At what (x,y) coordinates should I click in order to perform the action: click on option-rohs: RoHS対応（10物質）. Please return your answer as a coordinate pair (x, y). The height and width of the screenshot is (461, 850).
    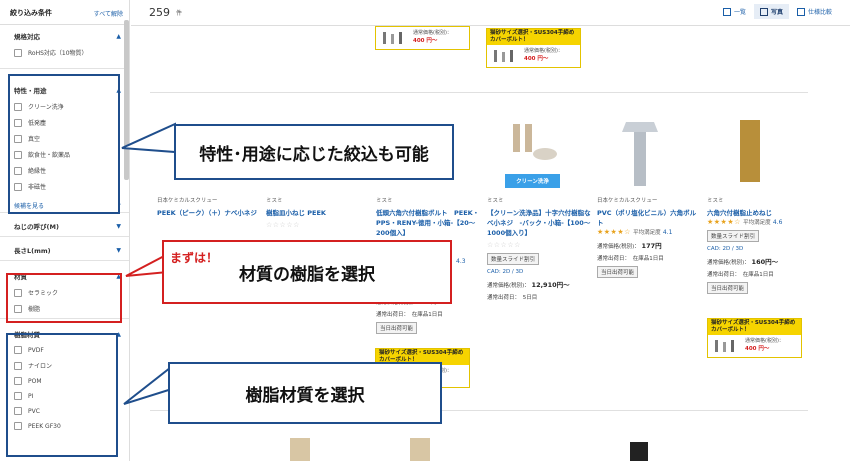
    Looking at the image, I should click on (67, 52).